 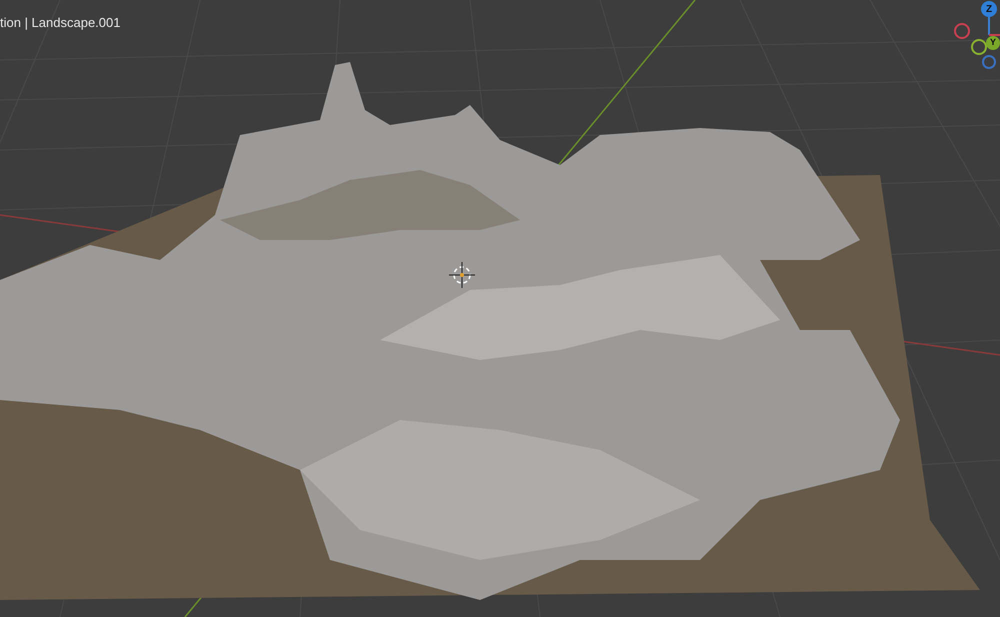 What do you see at coordinates (60, 23) in the screenshot?
I see `viewport-header-text: tion | Landscape.001` at bounding box center [60, 23].